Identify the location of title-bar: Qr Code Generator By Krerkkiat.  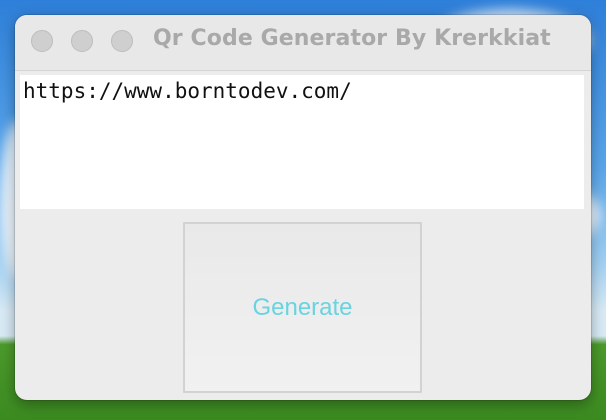
(303, 43).